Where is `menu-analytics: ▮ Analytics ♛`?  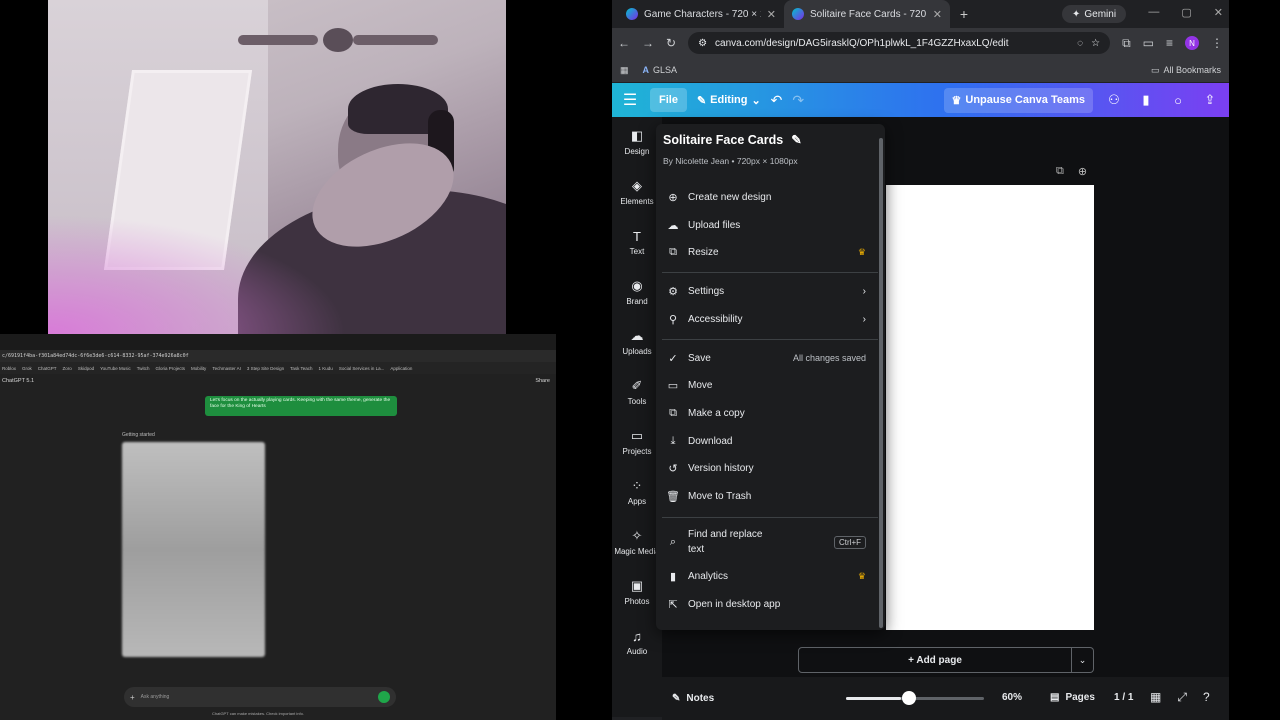 menu-analytics: ▮ Analytics ♛ is located at coordinates (766, 576).